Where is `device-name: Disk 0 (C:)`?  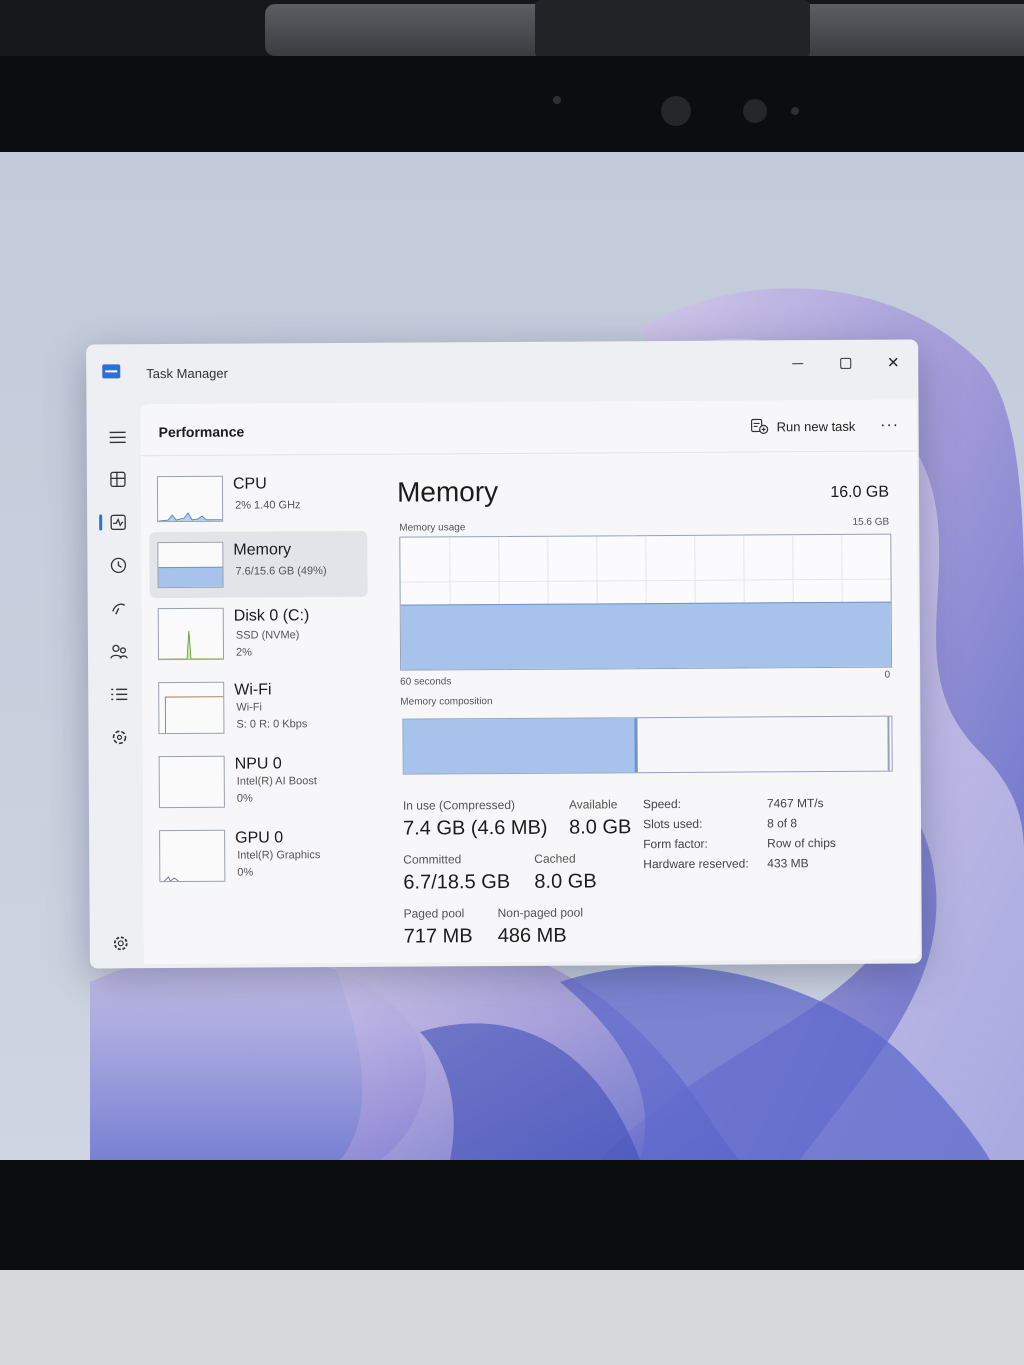 device-name: Disk 0 (C:) is located at coordinates (271, 616).